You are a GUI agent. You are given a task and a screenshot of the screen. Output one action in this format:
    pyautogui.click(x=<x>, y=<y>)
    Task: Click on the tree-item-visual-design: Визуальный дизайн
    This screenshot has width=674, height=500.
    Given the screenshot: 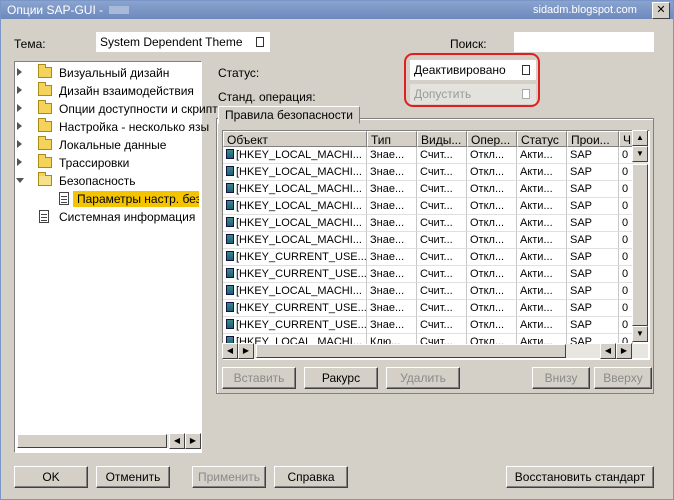 What is the action you would take?
    pyautogui.click(x=108, y=73)
    